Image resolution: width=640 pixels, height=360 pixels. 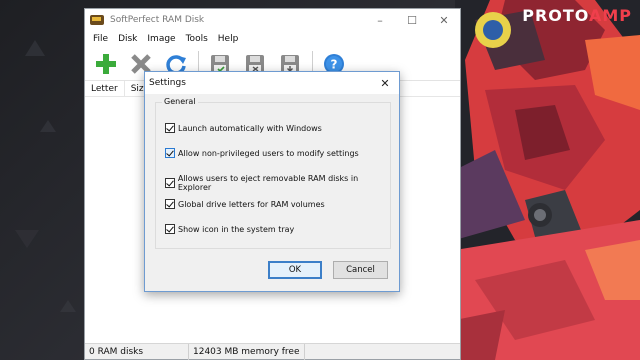 I want to click on dialog-title: Settings, so click(x=167, y=83).